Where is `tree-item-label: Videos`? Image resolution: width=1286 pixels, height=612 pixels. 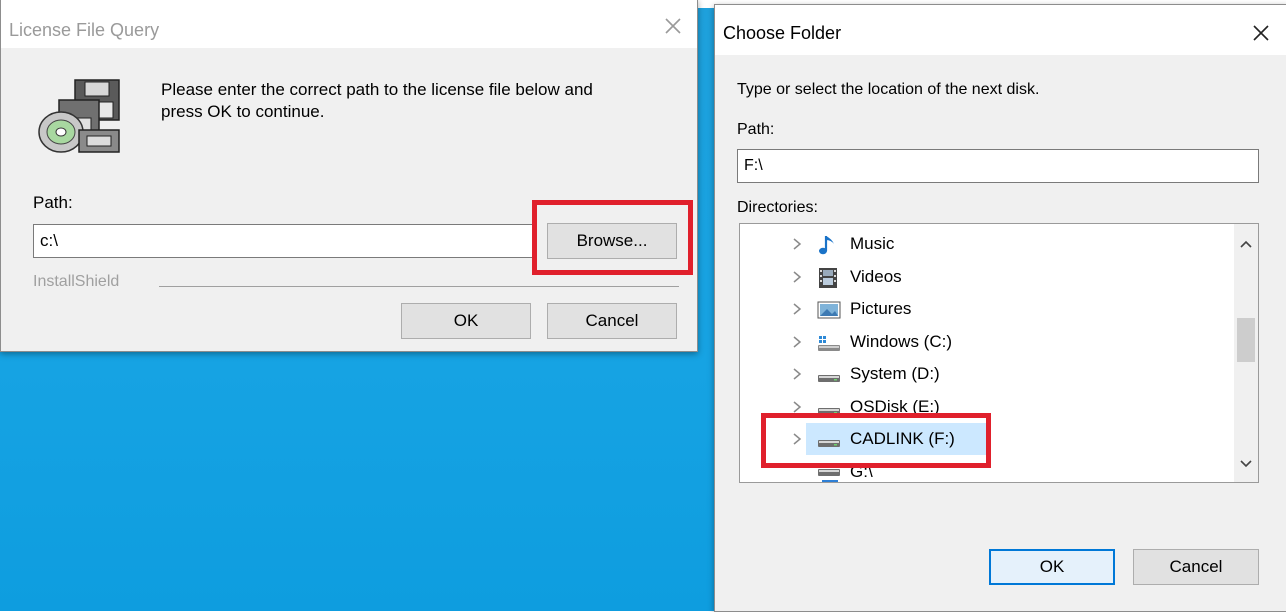 tree-item-label: Videos is located at coordinates (876, 276).